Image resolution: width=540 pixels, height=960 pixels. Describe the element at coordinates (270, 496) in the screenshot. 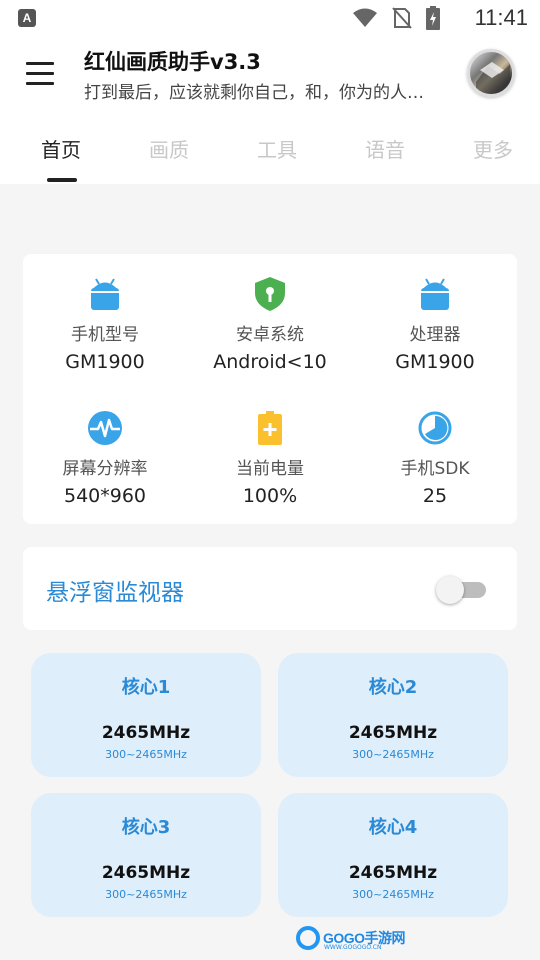

I see `info-value: 100%` at that location.